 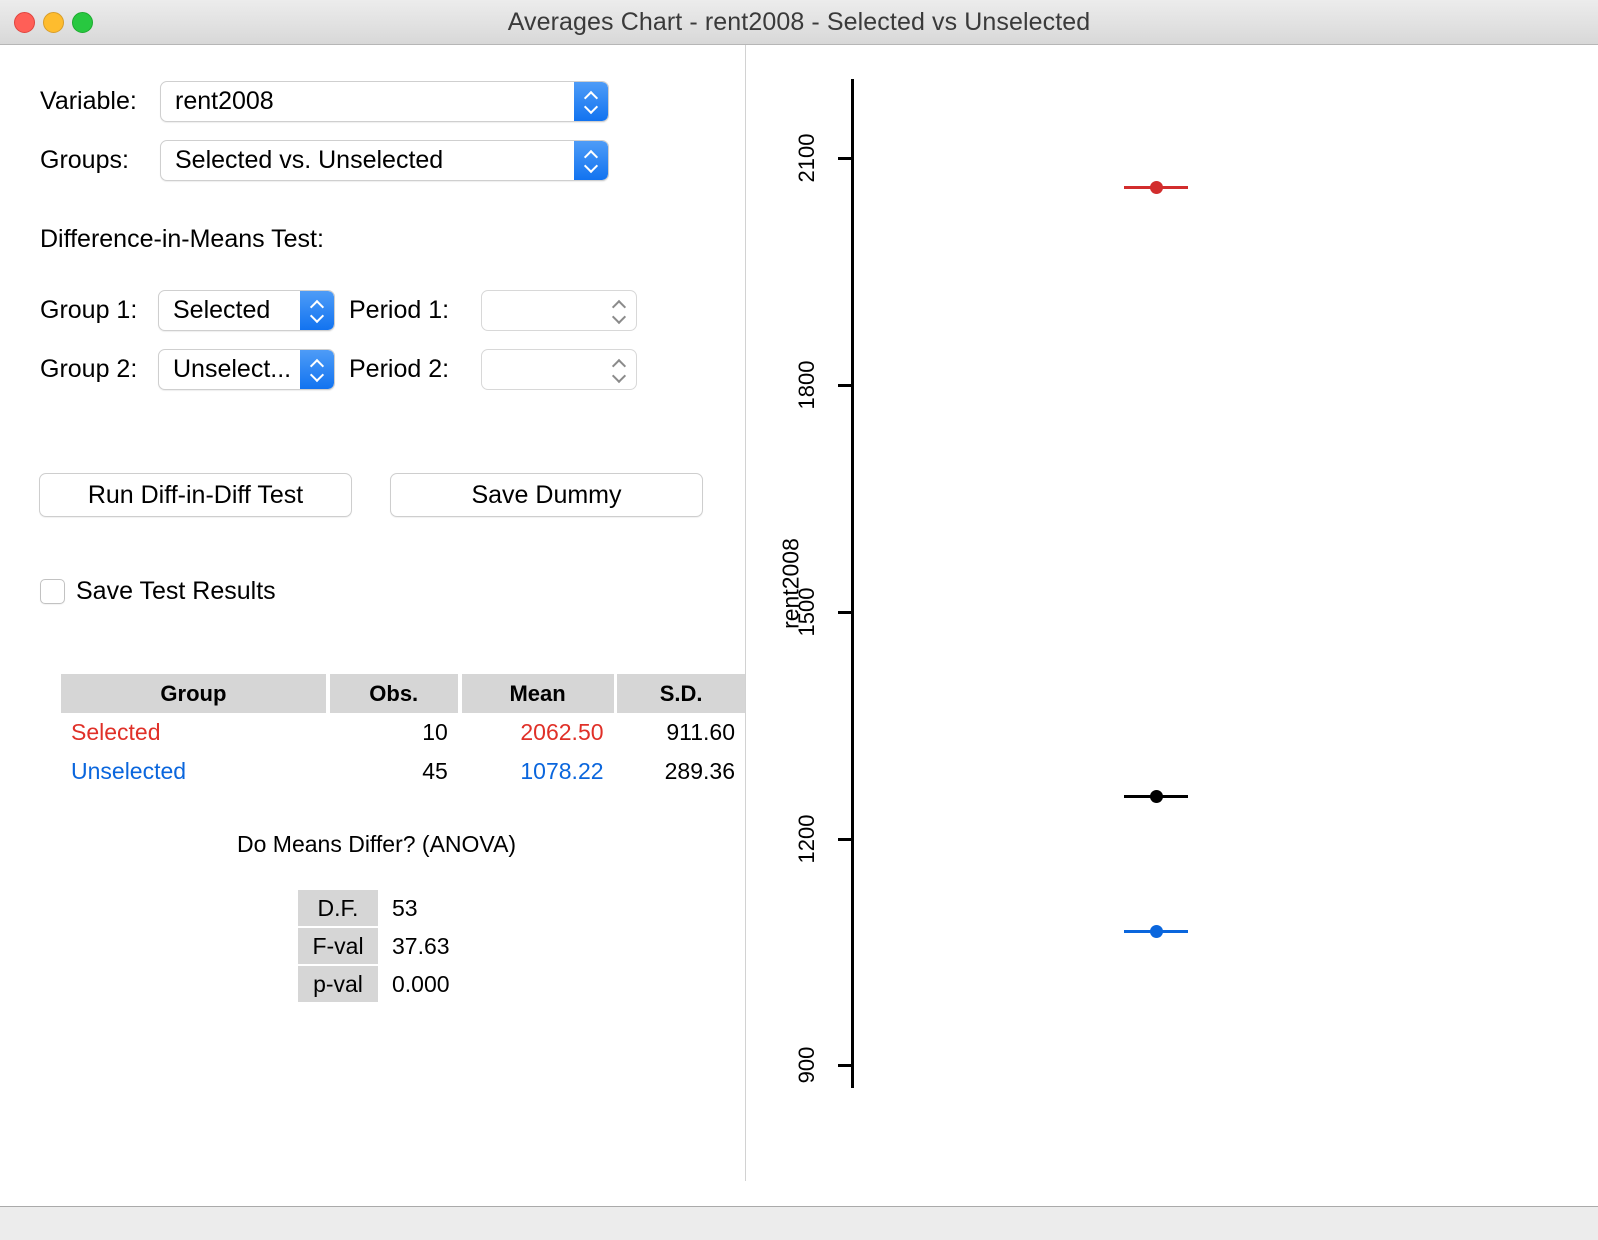 I want to click on period1-label: Period 1:, so click(x=399, y=310).